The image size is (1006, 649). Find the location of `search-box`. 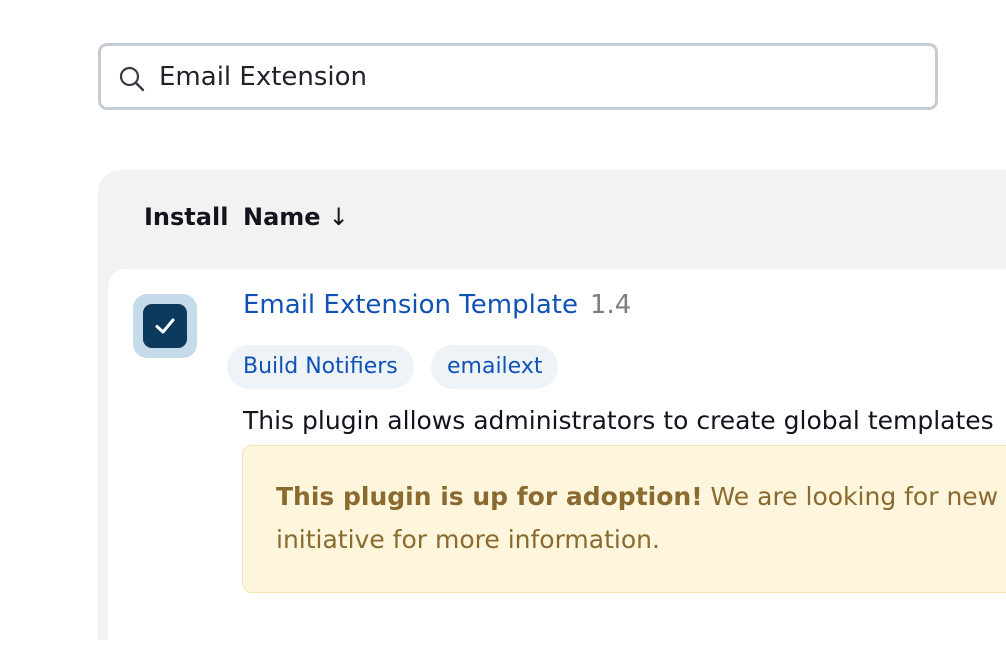

search-box is located at coordinates (518, 76).